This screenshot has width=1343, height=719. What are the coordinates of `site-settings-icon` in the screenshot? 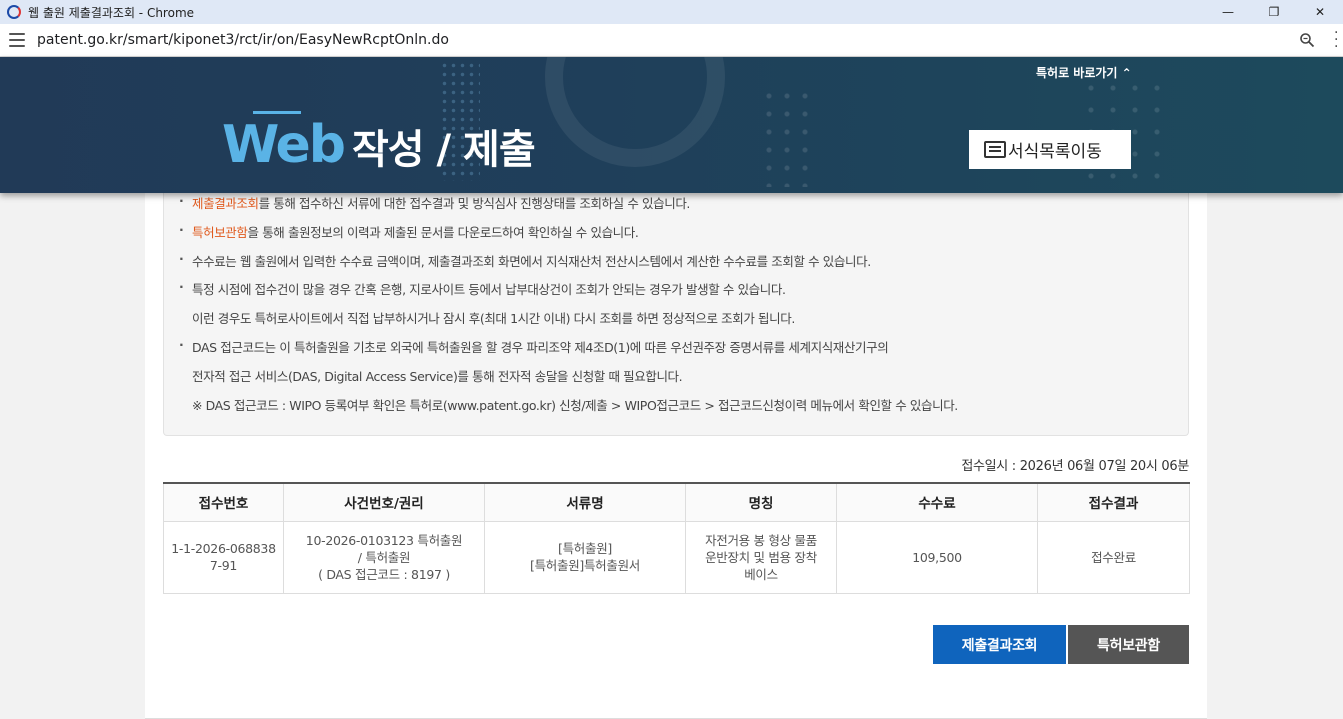 It's located at (17, 40).